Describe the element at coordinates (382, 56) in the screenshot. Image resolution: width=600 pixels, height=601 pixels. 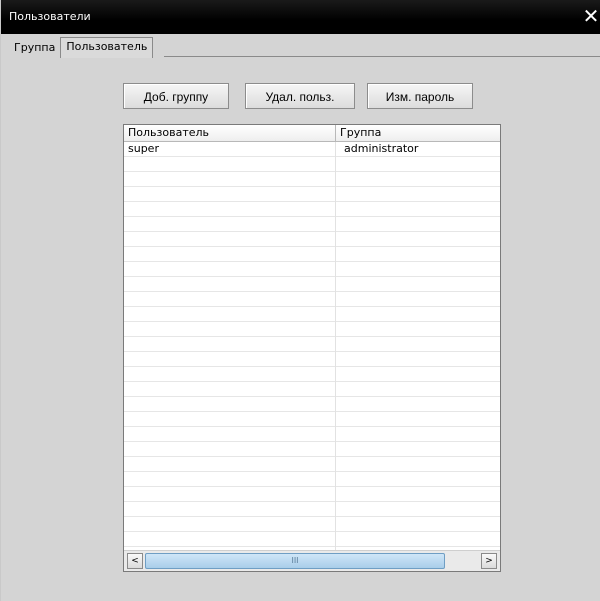
I see `tab-divider` at that location.